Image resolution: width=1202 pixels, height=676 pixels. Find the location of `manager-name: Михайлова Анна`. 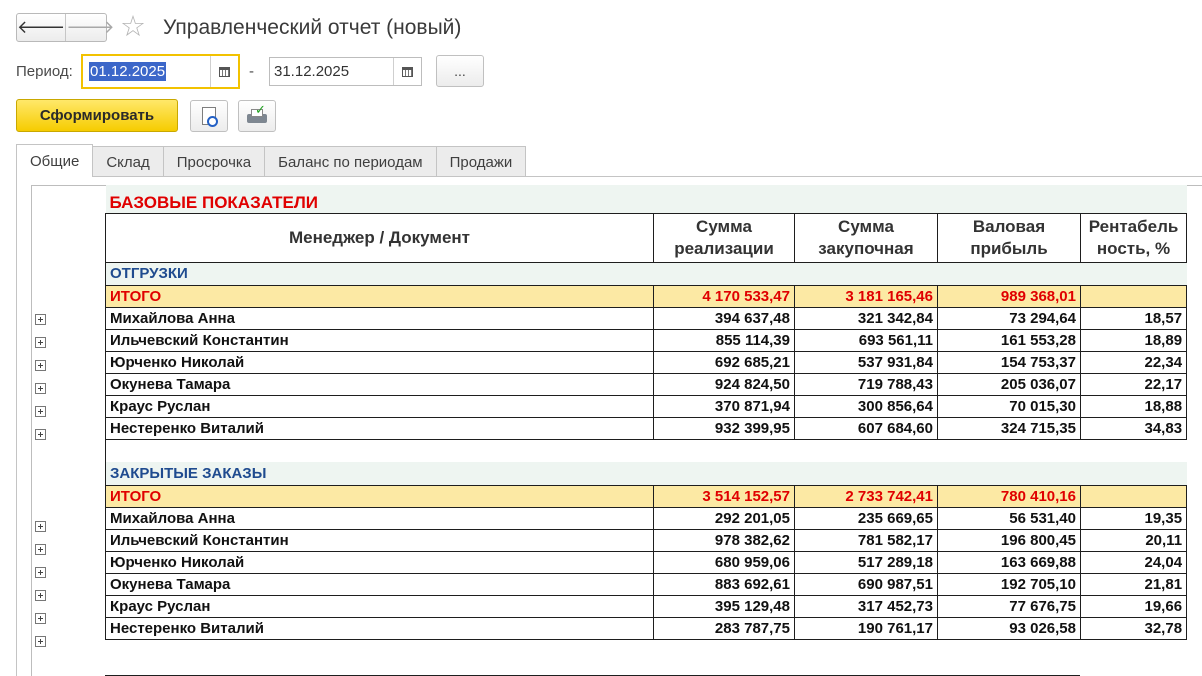

manager-name: Михайлова Анна is located at coordinates (379, 318).